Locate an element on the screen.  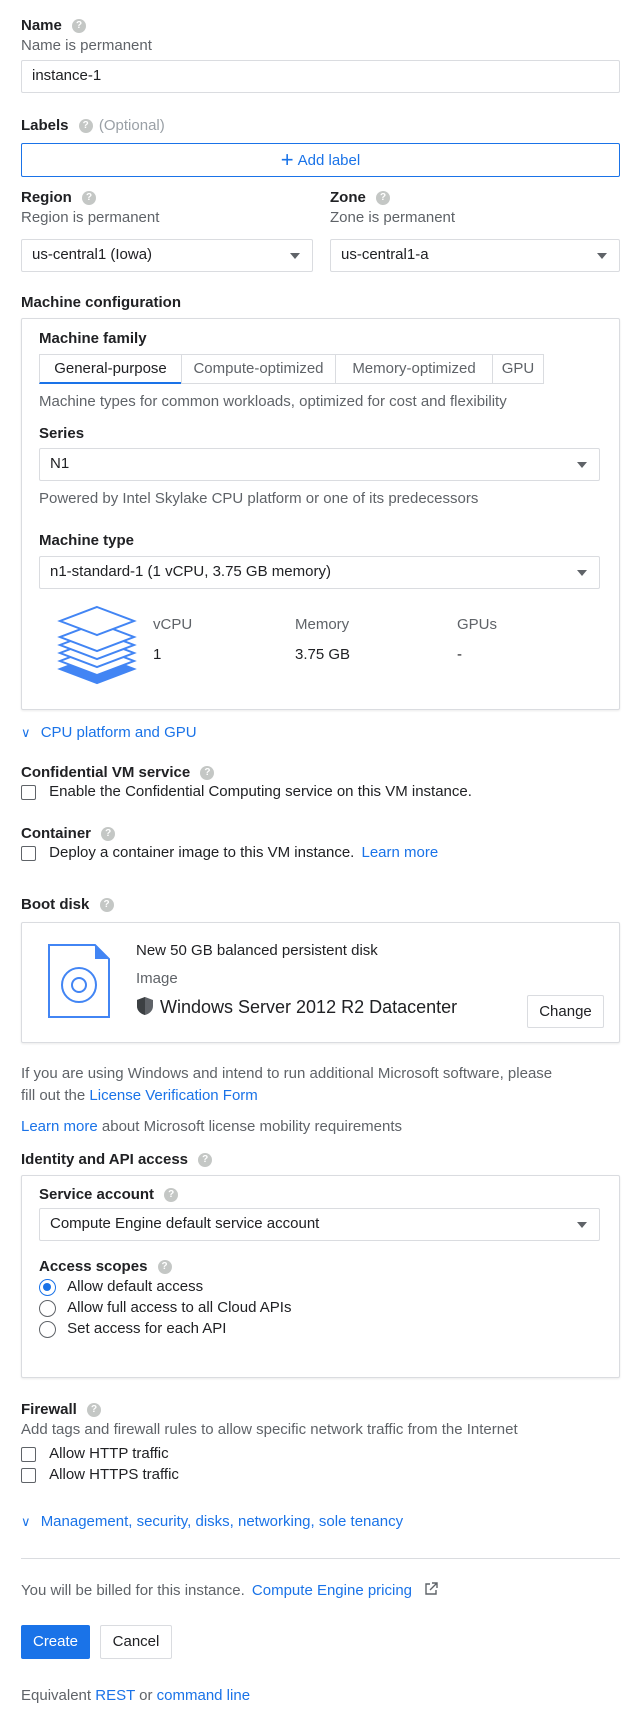
spec-value-gpus: - is located at coordinates (459, 654).